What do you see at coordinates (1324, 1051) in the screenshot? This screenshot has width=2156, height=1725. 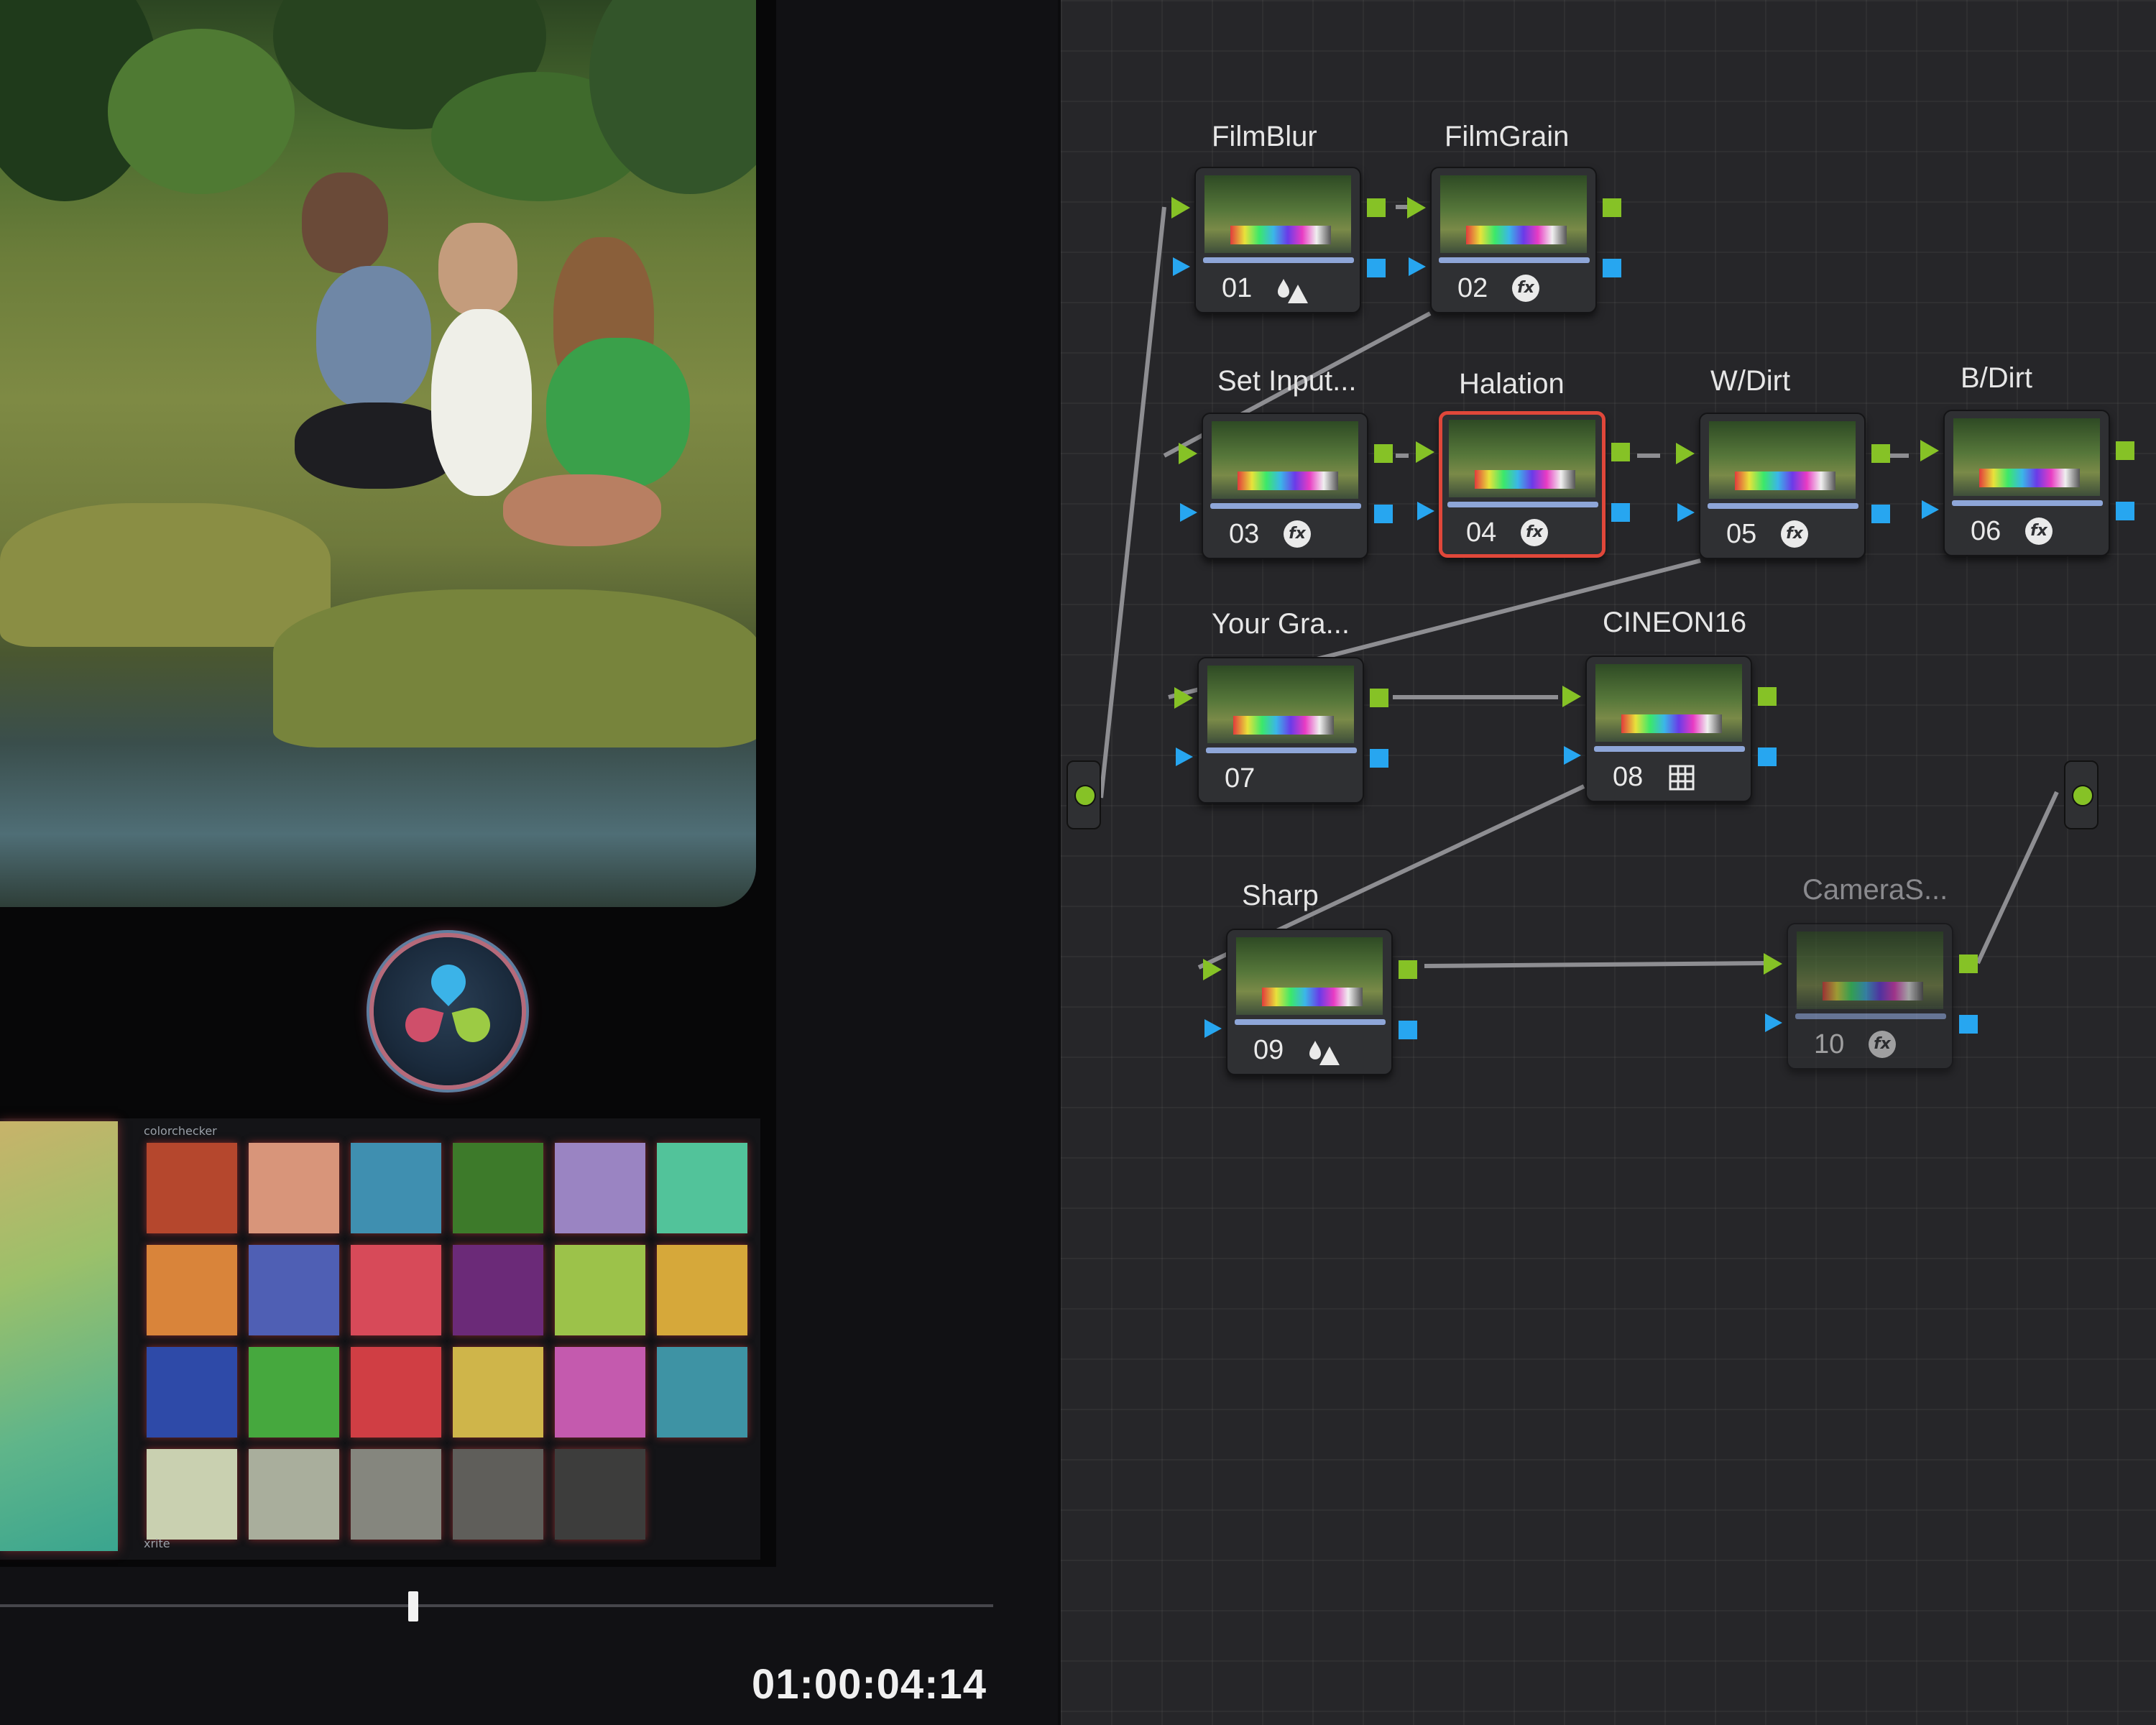 I see `drops-triangle-icon` at bounding box center [1324, 1051].